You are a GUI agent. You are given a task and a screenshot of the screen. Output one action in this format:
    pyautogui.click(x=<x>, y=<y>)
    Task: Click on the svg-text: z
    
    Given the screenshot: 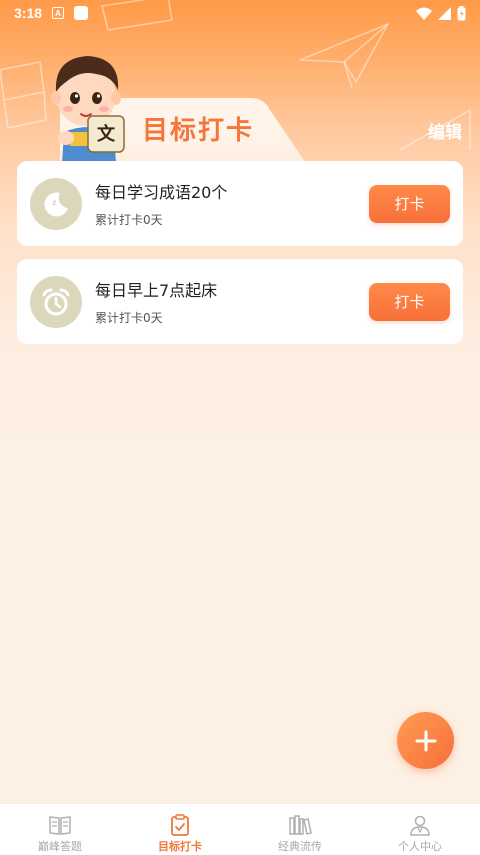 What is the action you would take?
    pyautogui.click(x=54, y=202)
    